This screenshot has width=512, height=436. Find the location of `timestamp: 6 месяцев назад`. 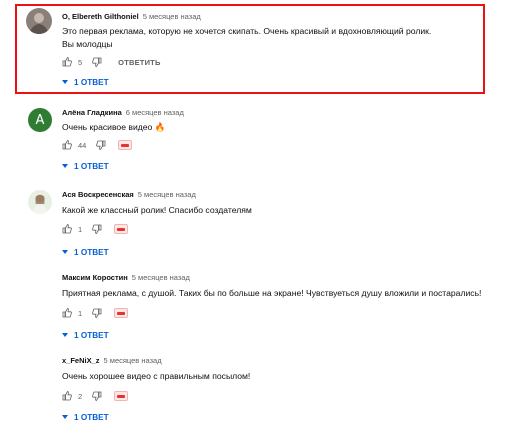

timestamp: 6 месяцев назад is located at coordinates (155, 112).